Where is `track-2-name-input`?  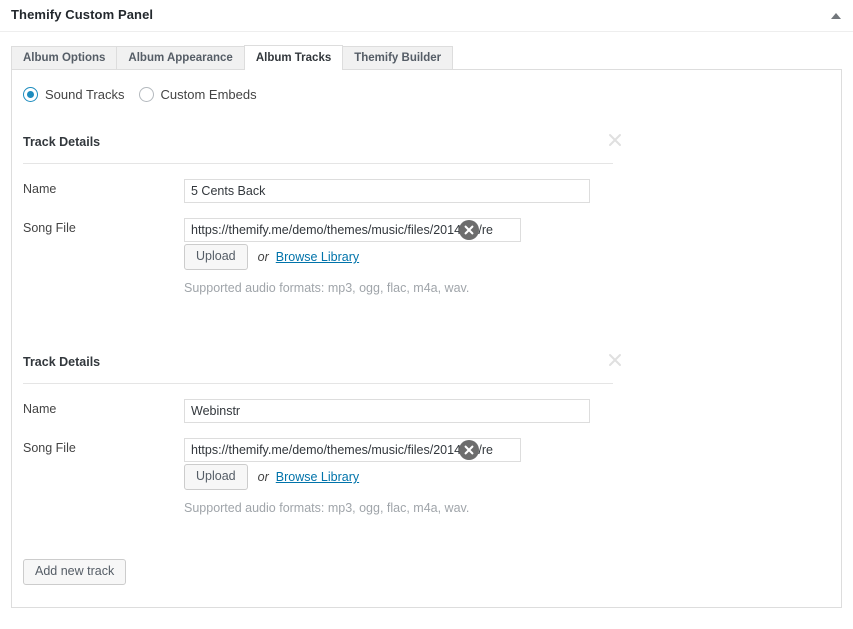 track-2-name-input is located at coordinates (387, 411).